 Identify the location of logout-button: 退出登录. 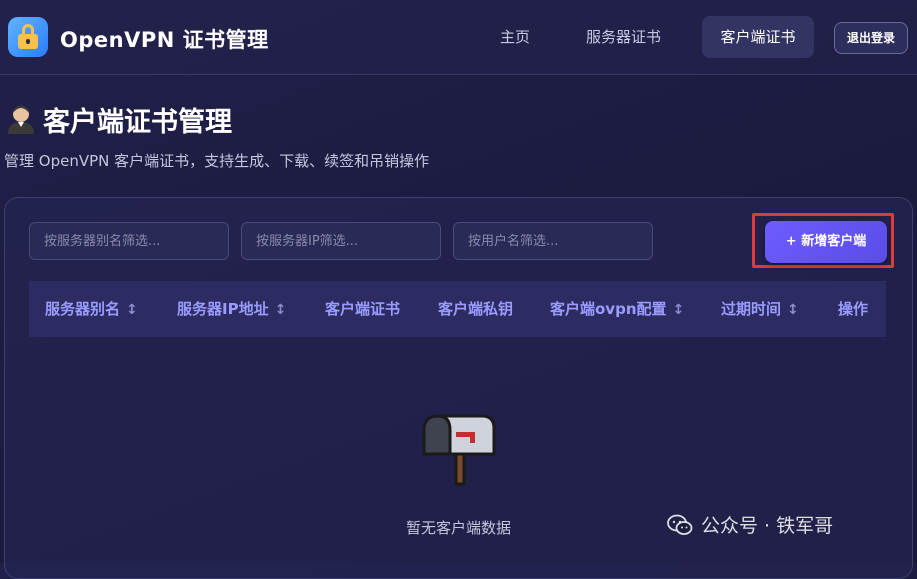
(871, 38).